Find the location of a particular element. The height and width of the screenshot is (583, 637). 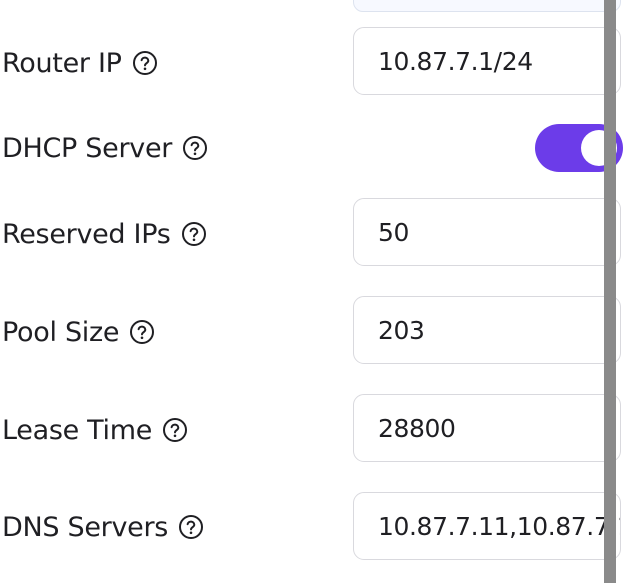

router-ip-field is located at coordinates (487, 61).